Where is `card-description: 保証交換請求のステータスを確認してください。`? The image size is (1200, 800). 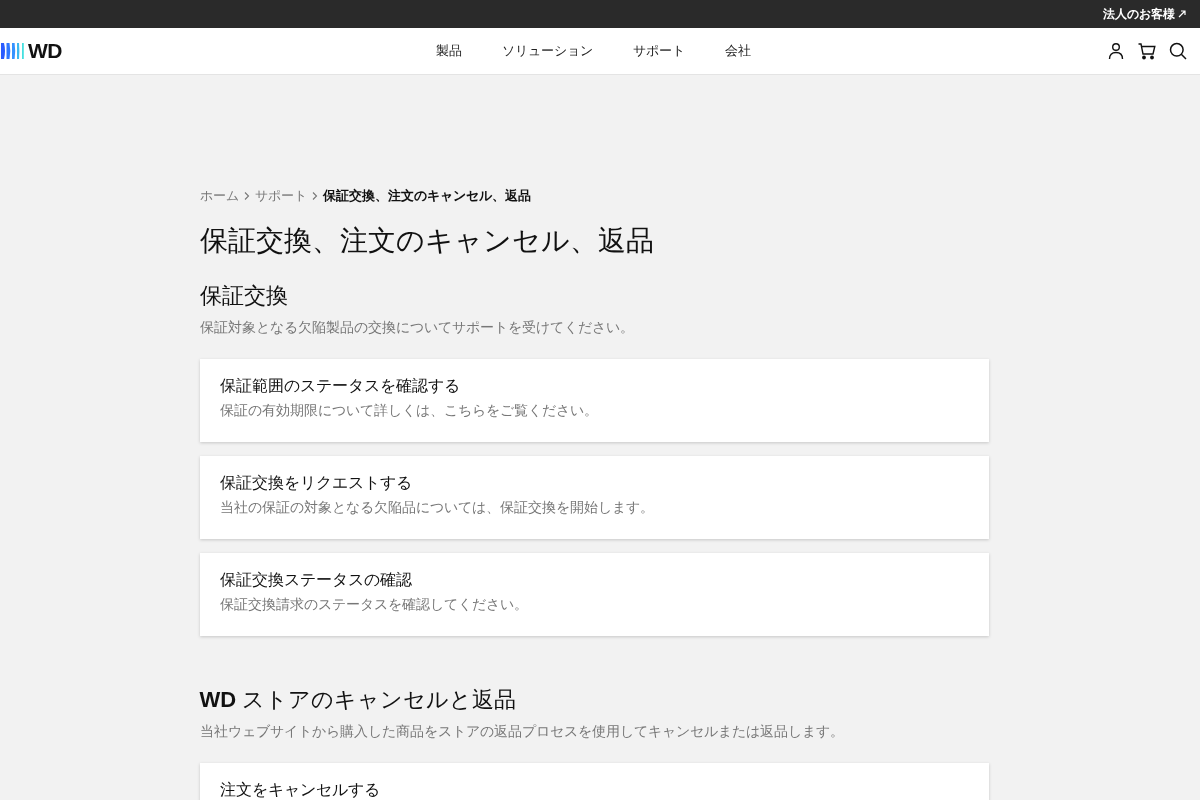
card-description: 保証交換請求のステータスを確認してください。 is located at coordinates (374, 604).